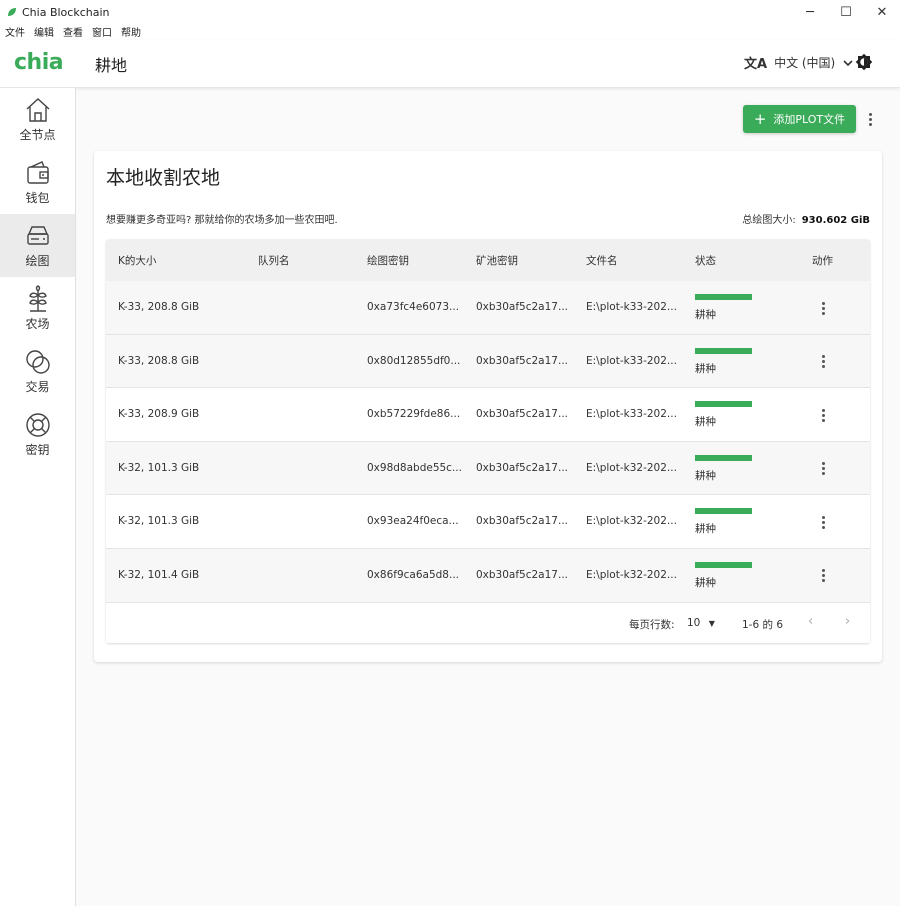  What do you see at coordinates (102, 31) in the screenshot?
I see `menu-window: 窗口` at bounding box center [102, 31].